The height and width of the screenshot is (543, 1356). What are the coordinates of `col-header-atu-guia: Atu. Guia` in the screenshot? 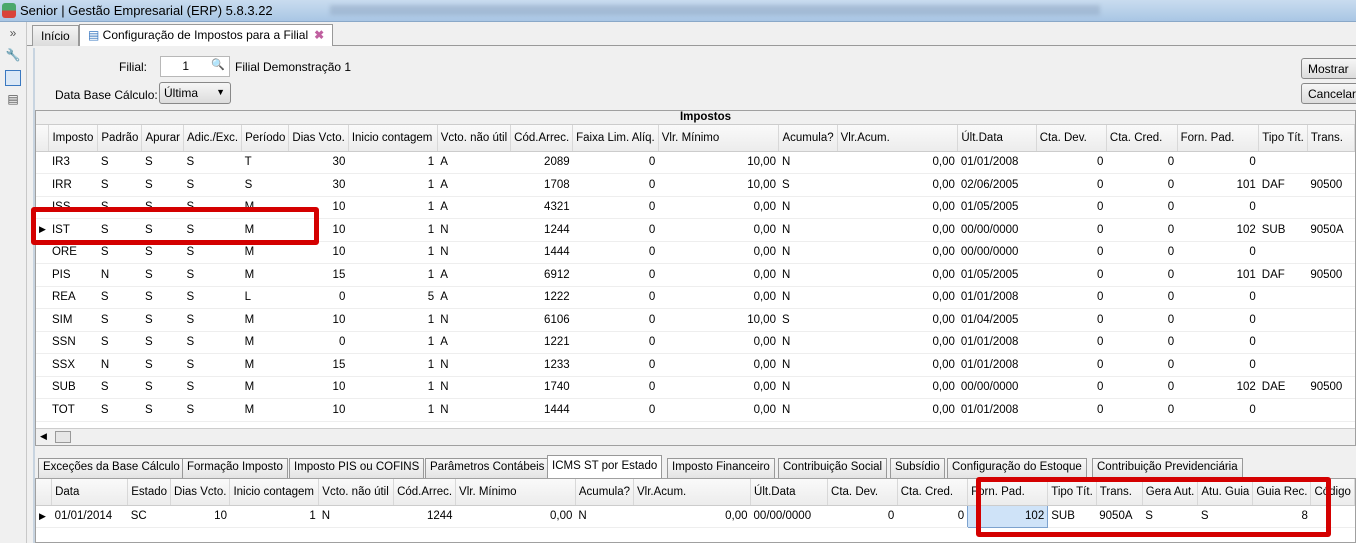 It's located at (1225, 492).